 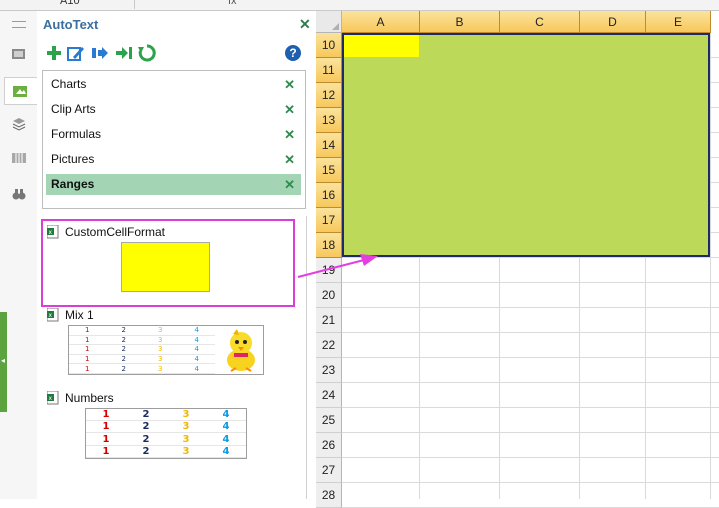 I want to click on category-label: Pictures, so click(x=73, y=159).